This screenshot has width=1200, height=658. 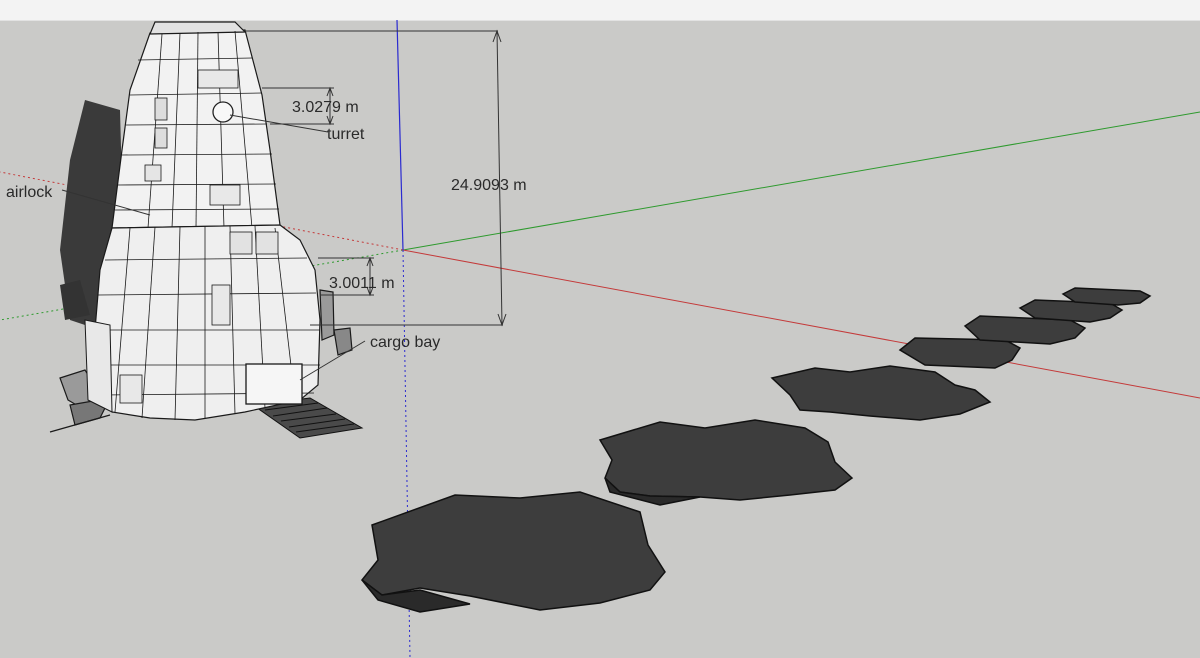 I want to click on model-upper-section, so click(x=196, y=125).